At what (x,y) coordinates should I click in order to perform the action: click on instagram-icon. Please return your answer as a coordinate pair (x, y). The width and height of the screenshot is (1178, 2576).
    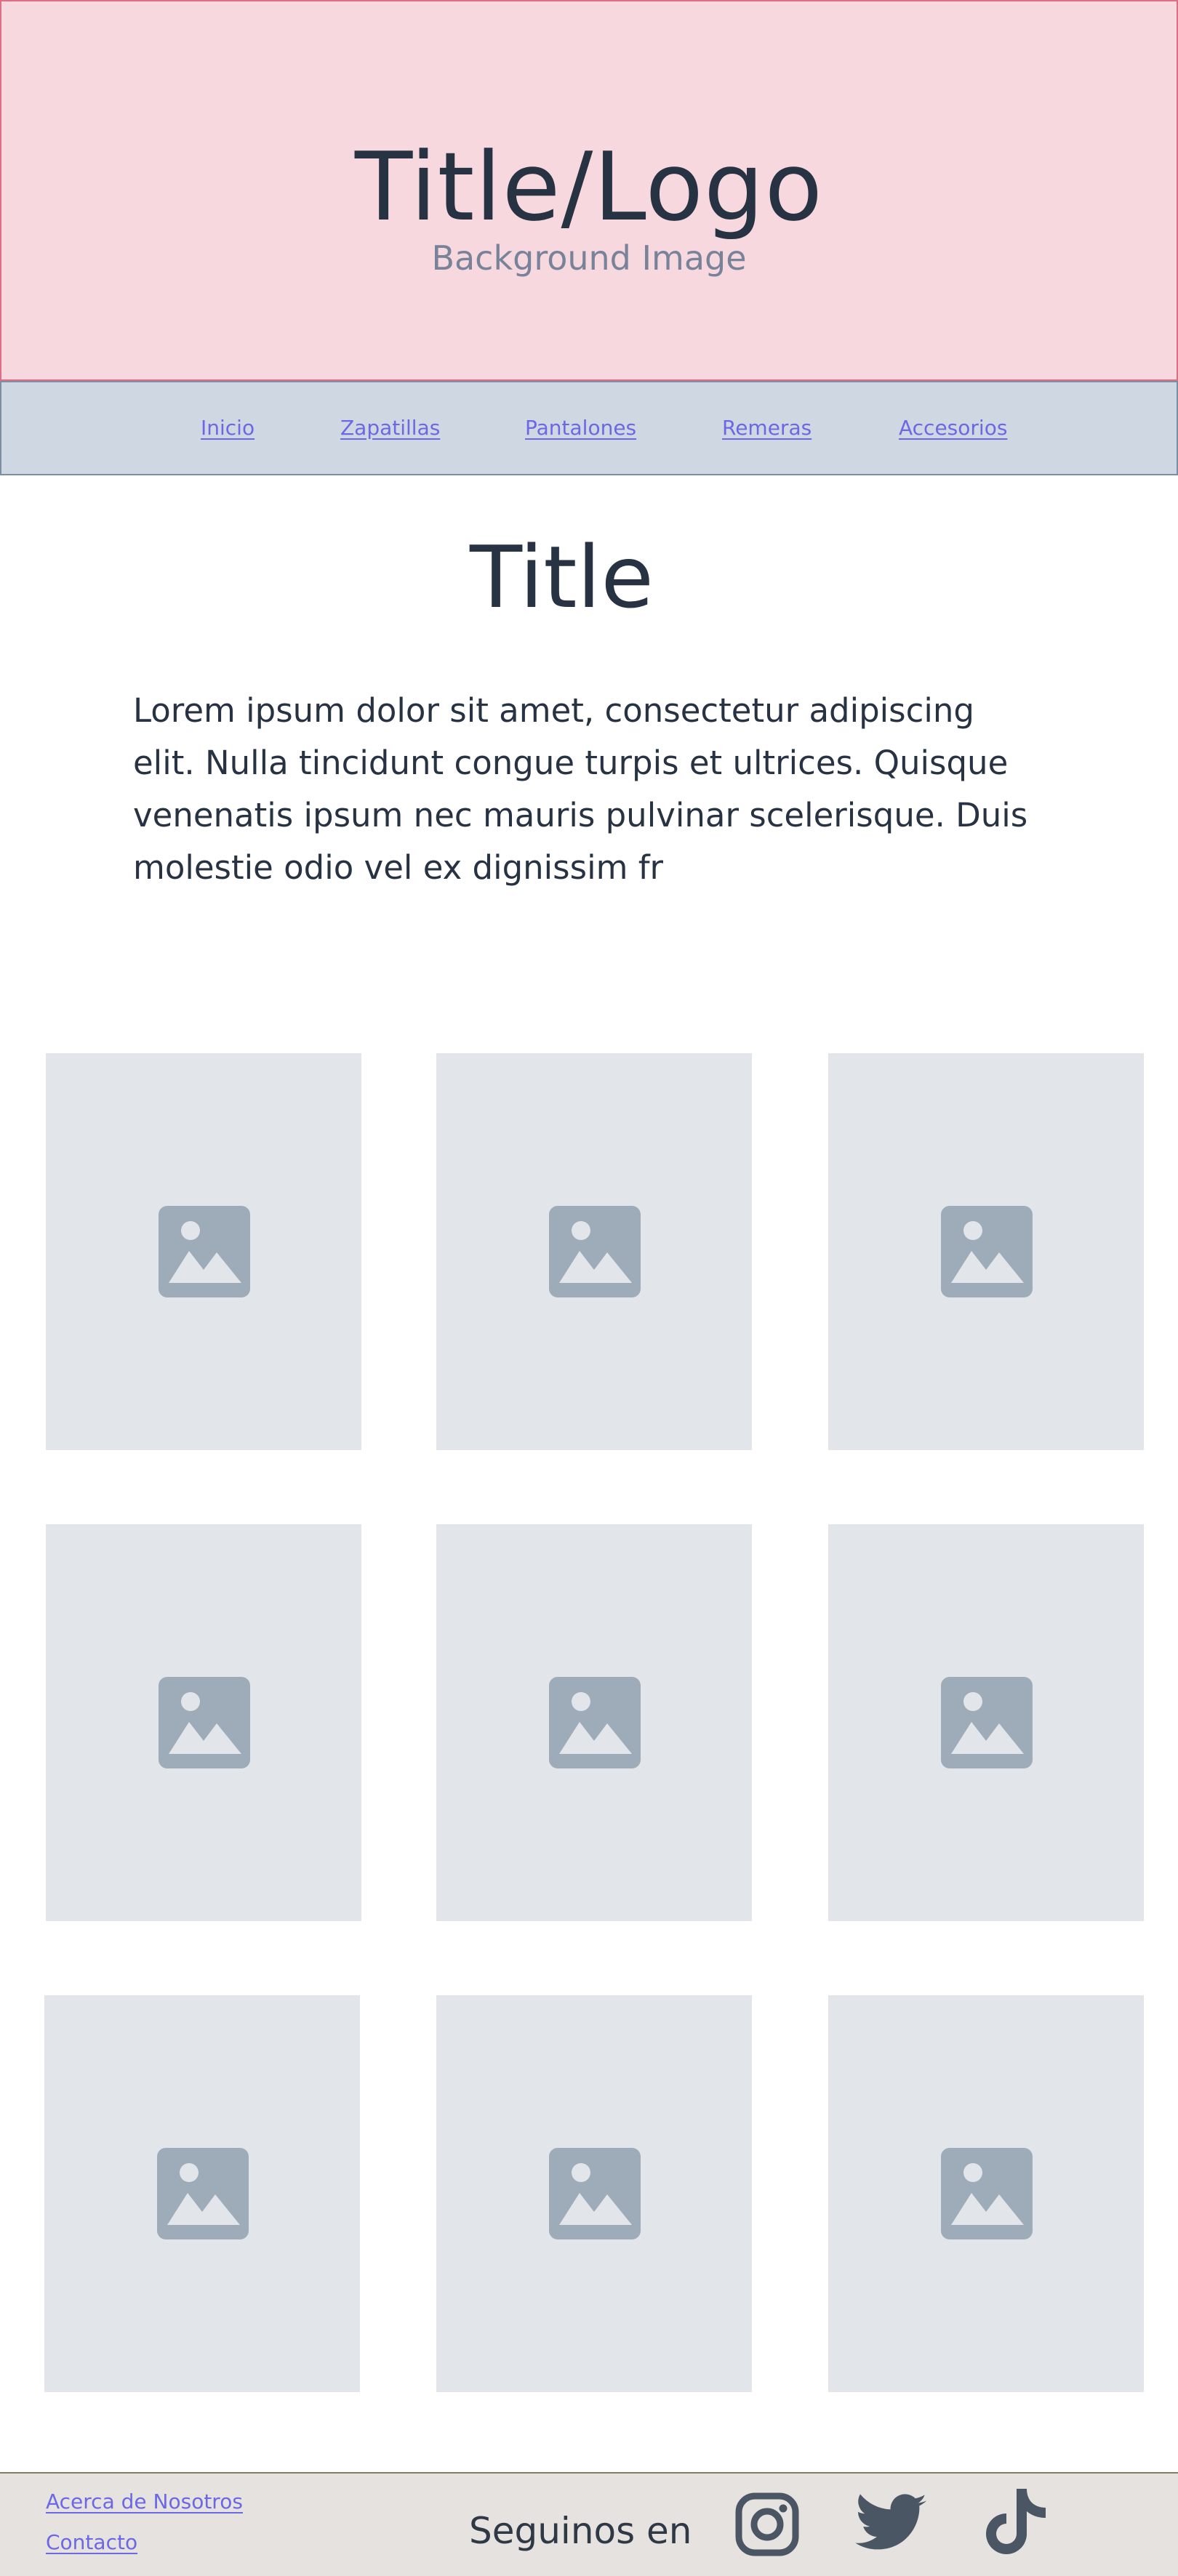
    Looking at the image, I should click on (767, 2524).